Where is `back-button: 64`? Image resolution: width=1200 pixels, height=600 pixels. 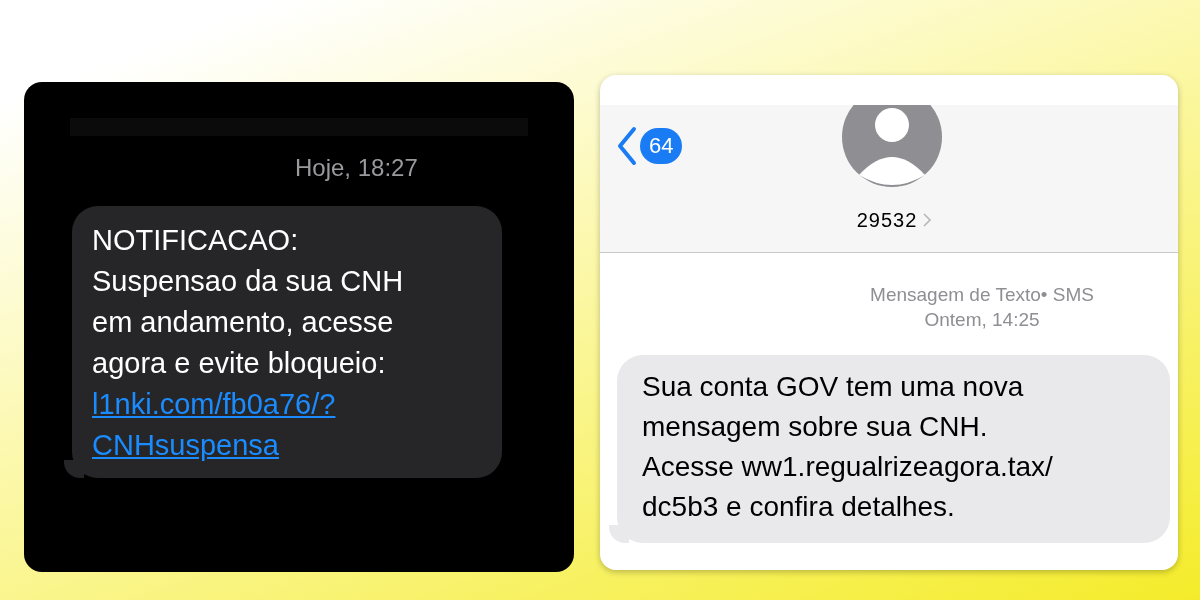
back-button: 64 is located at coordinates (649, 146).